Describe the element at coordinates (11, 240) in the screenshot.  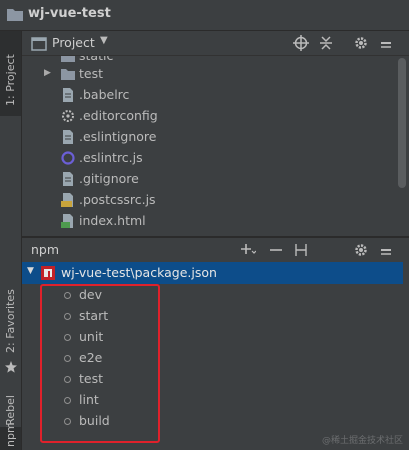
I see `left-tool-strip: 1: Project 2: Favorites JRebel npm` at that location.